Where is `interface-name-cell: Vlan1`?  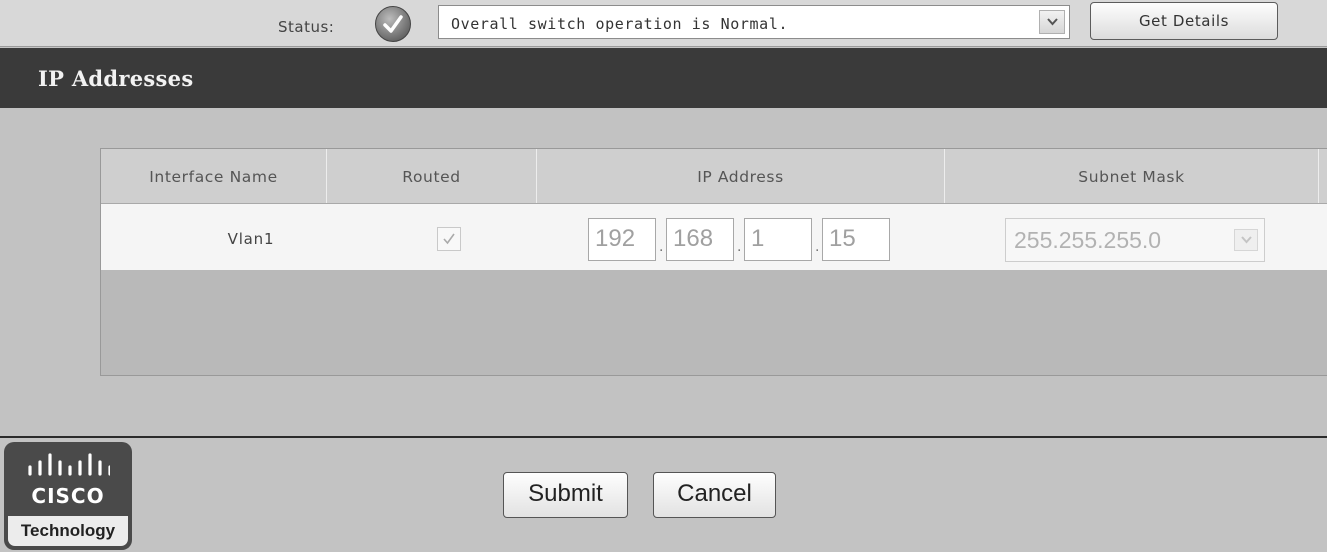 interface-name-cell: Vlan1 is located at coordinates (251, 239).